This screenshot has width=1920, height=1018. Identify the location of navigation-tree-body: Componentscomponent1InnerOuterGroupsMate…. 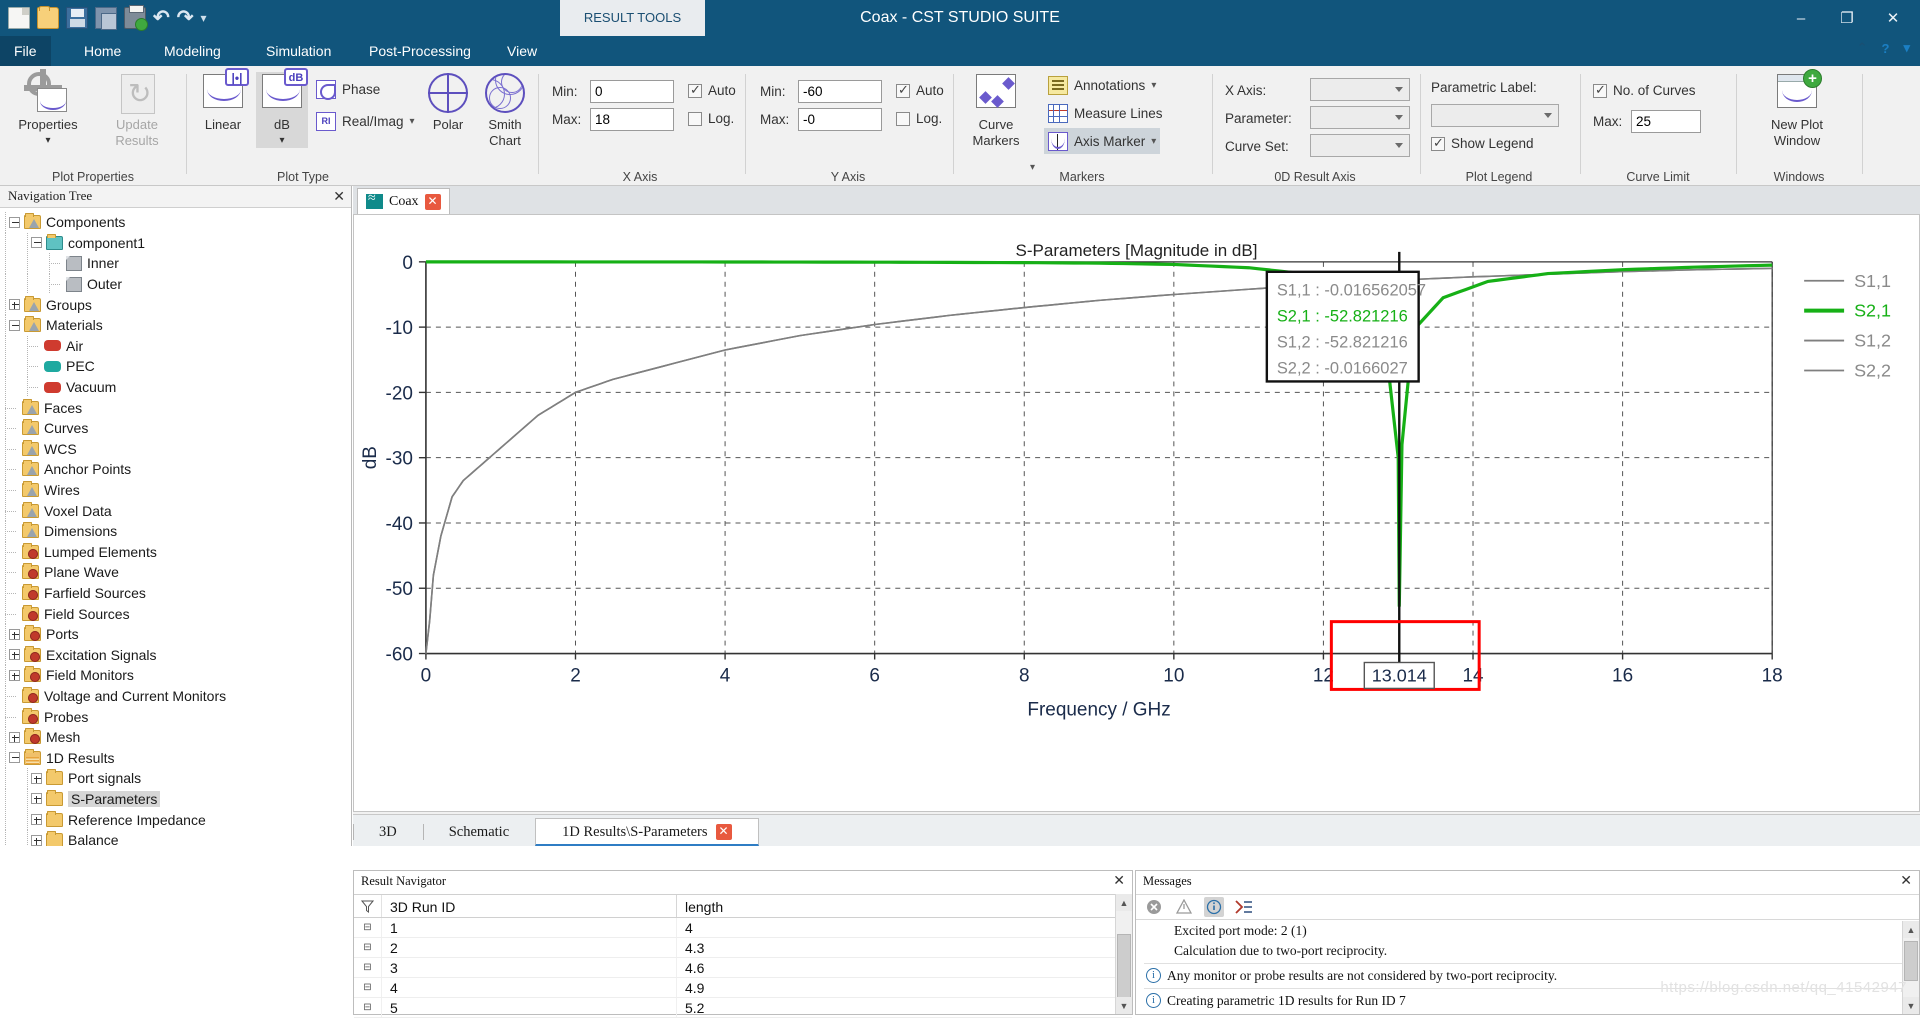
(175, 527).